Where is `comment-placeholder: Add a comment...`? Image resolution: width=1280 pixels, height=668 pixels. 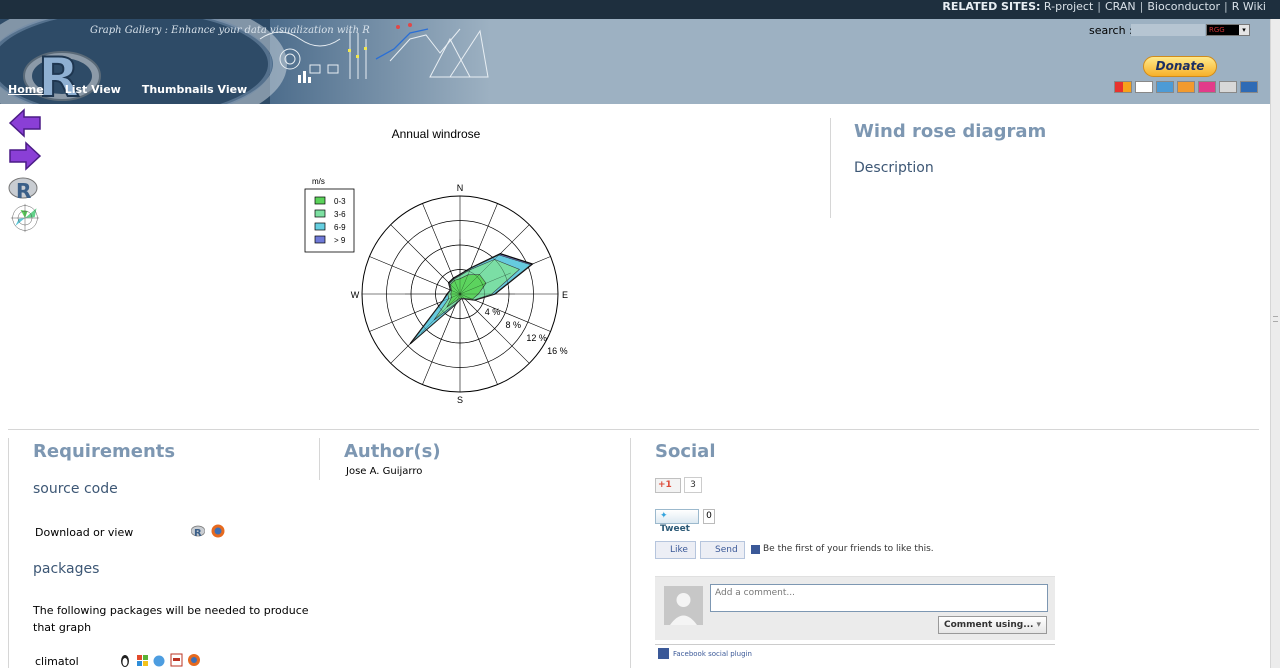 comment-placeholder: Add a comment... is located at coordinates (755, 593).